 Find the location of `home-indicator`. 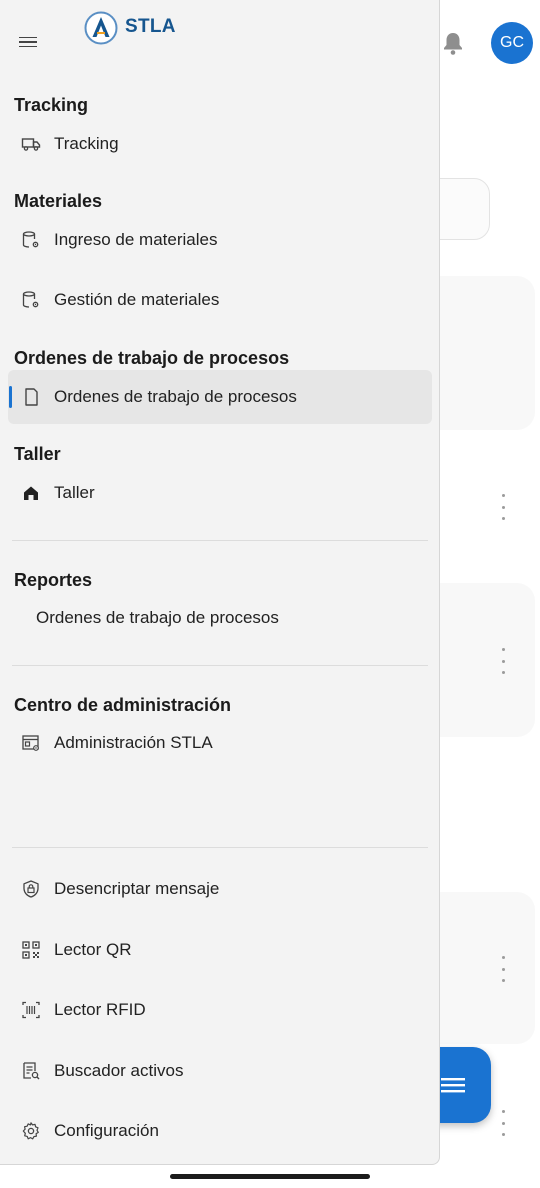

home-indicator is located at coordinates (270, 1176).